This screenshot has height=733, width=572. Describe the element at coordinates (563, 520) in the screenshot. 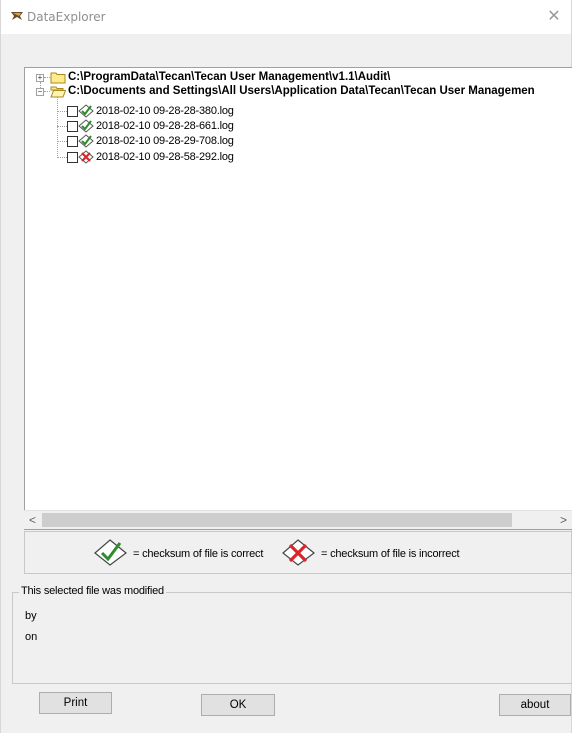

I see `scroll-right-icon: >` at that location.